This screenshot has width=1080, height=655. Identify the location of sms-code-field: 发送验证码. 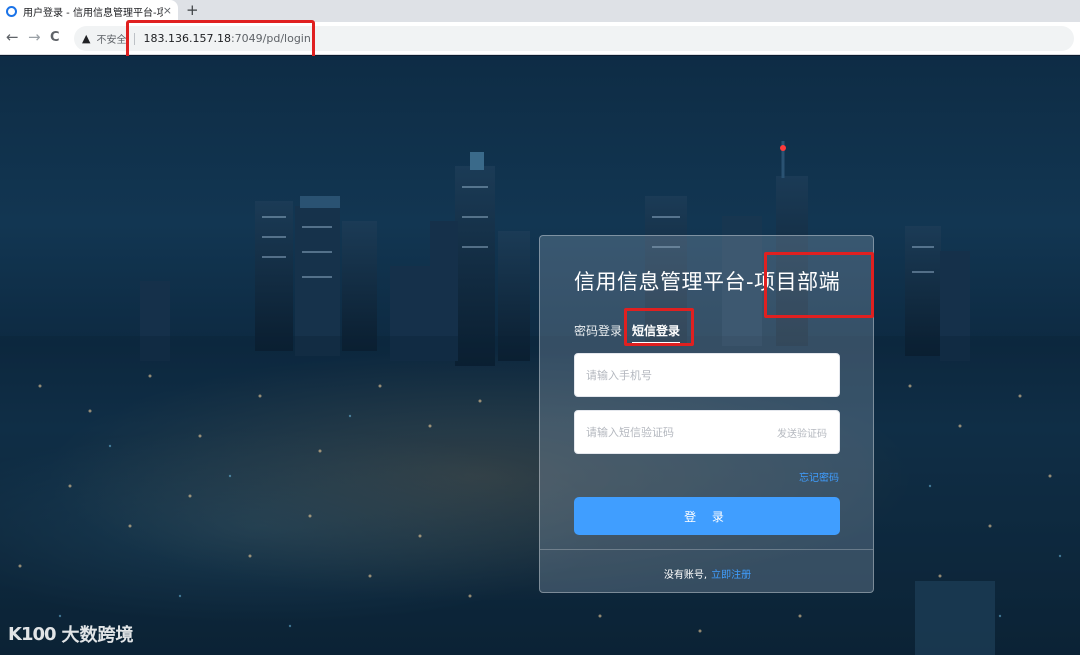
(707, 432).